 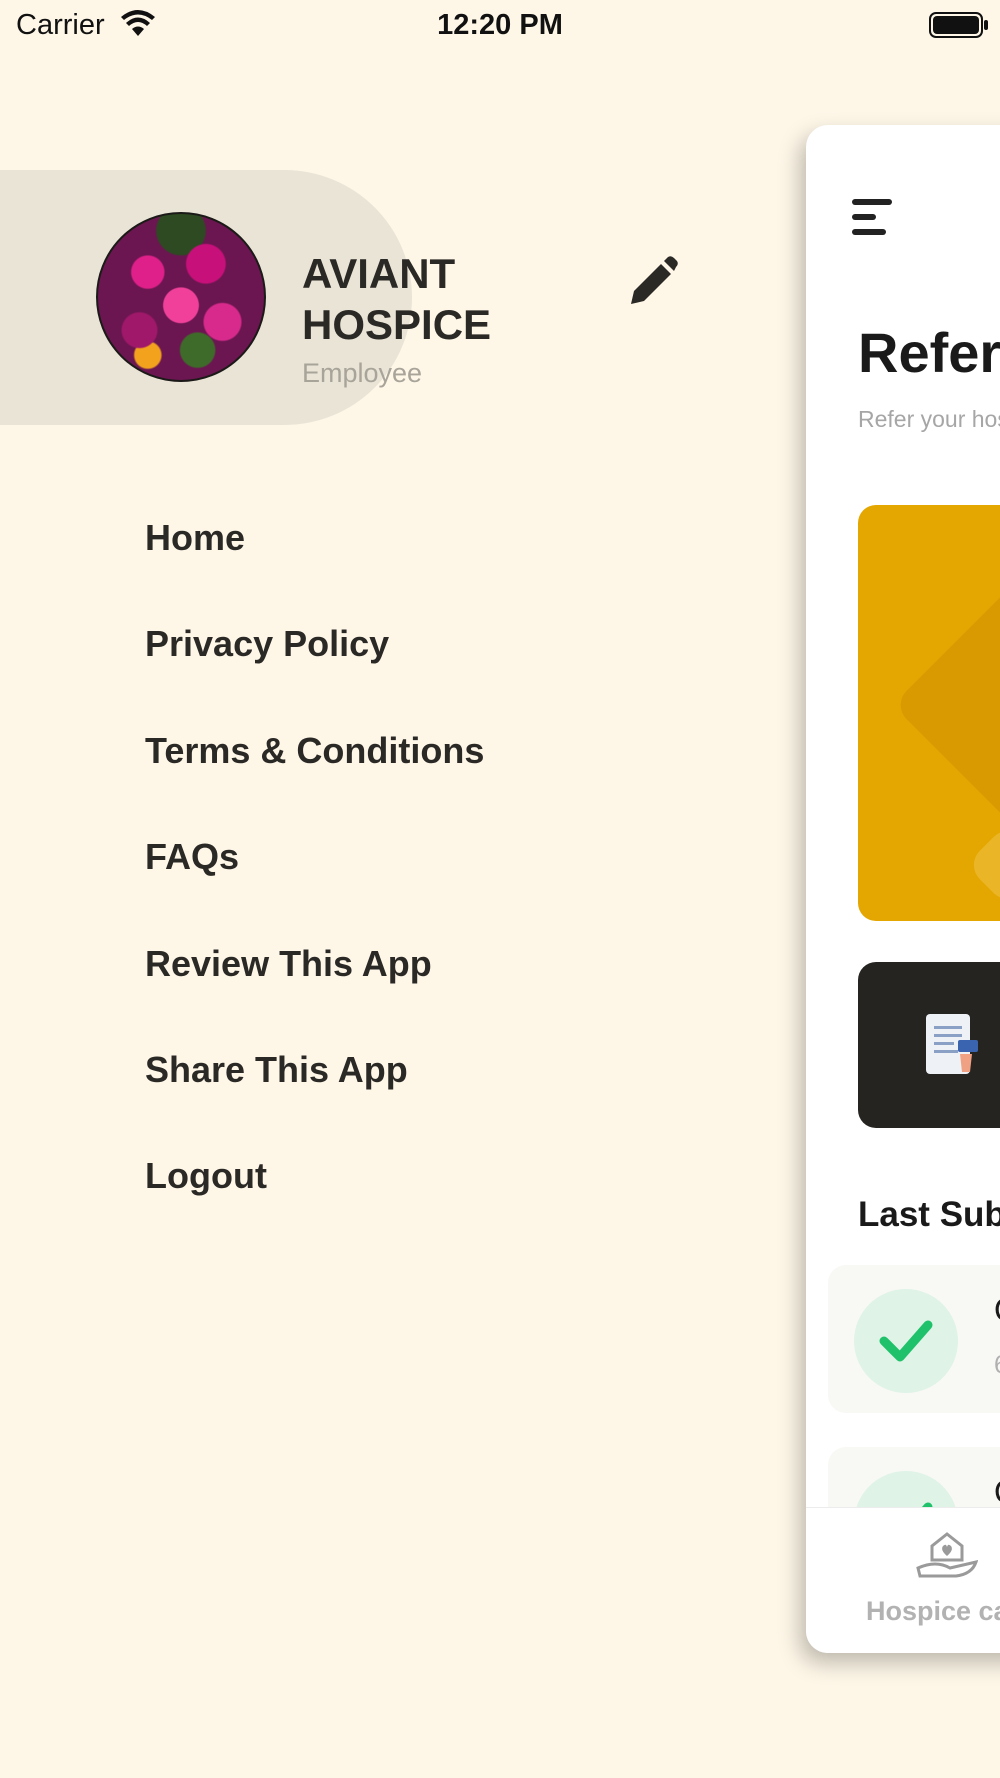 What do you see at coordinates (314, 776) in the screenshot?
I see `menu-item-terms-conditions: Terms & Conditions` at bounding box center [314, 776].